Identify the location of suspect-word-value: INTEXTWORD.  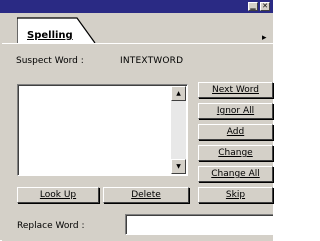
(152, 61).